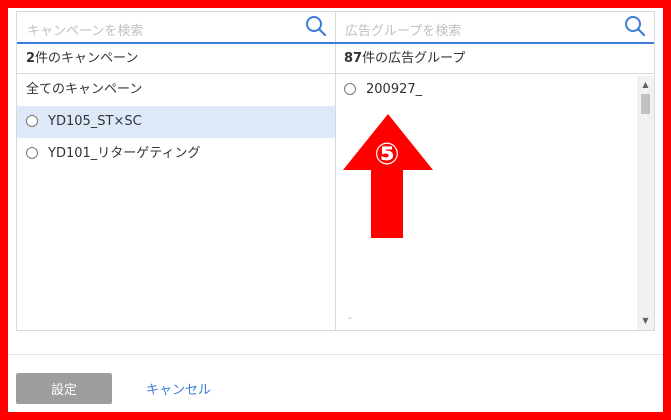  I want to click on campaign-item: YD105_ST×SC, so click(176, 122).